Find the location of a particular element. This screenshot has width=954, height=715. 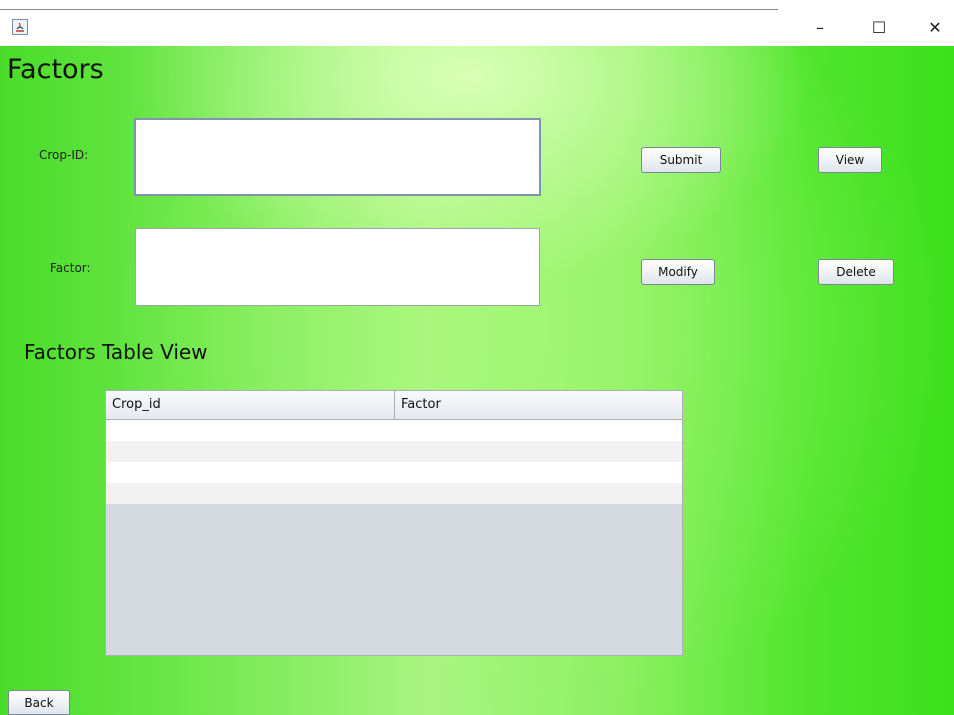

java-app-icon is located at coordinates (20, 27).